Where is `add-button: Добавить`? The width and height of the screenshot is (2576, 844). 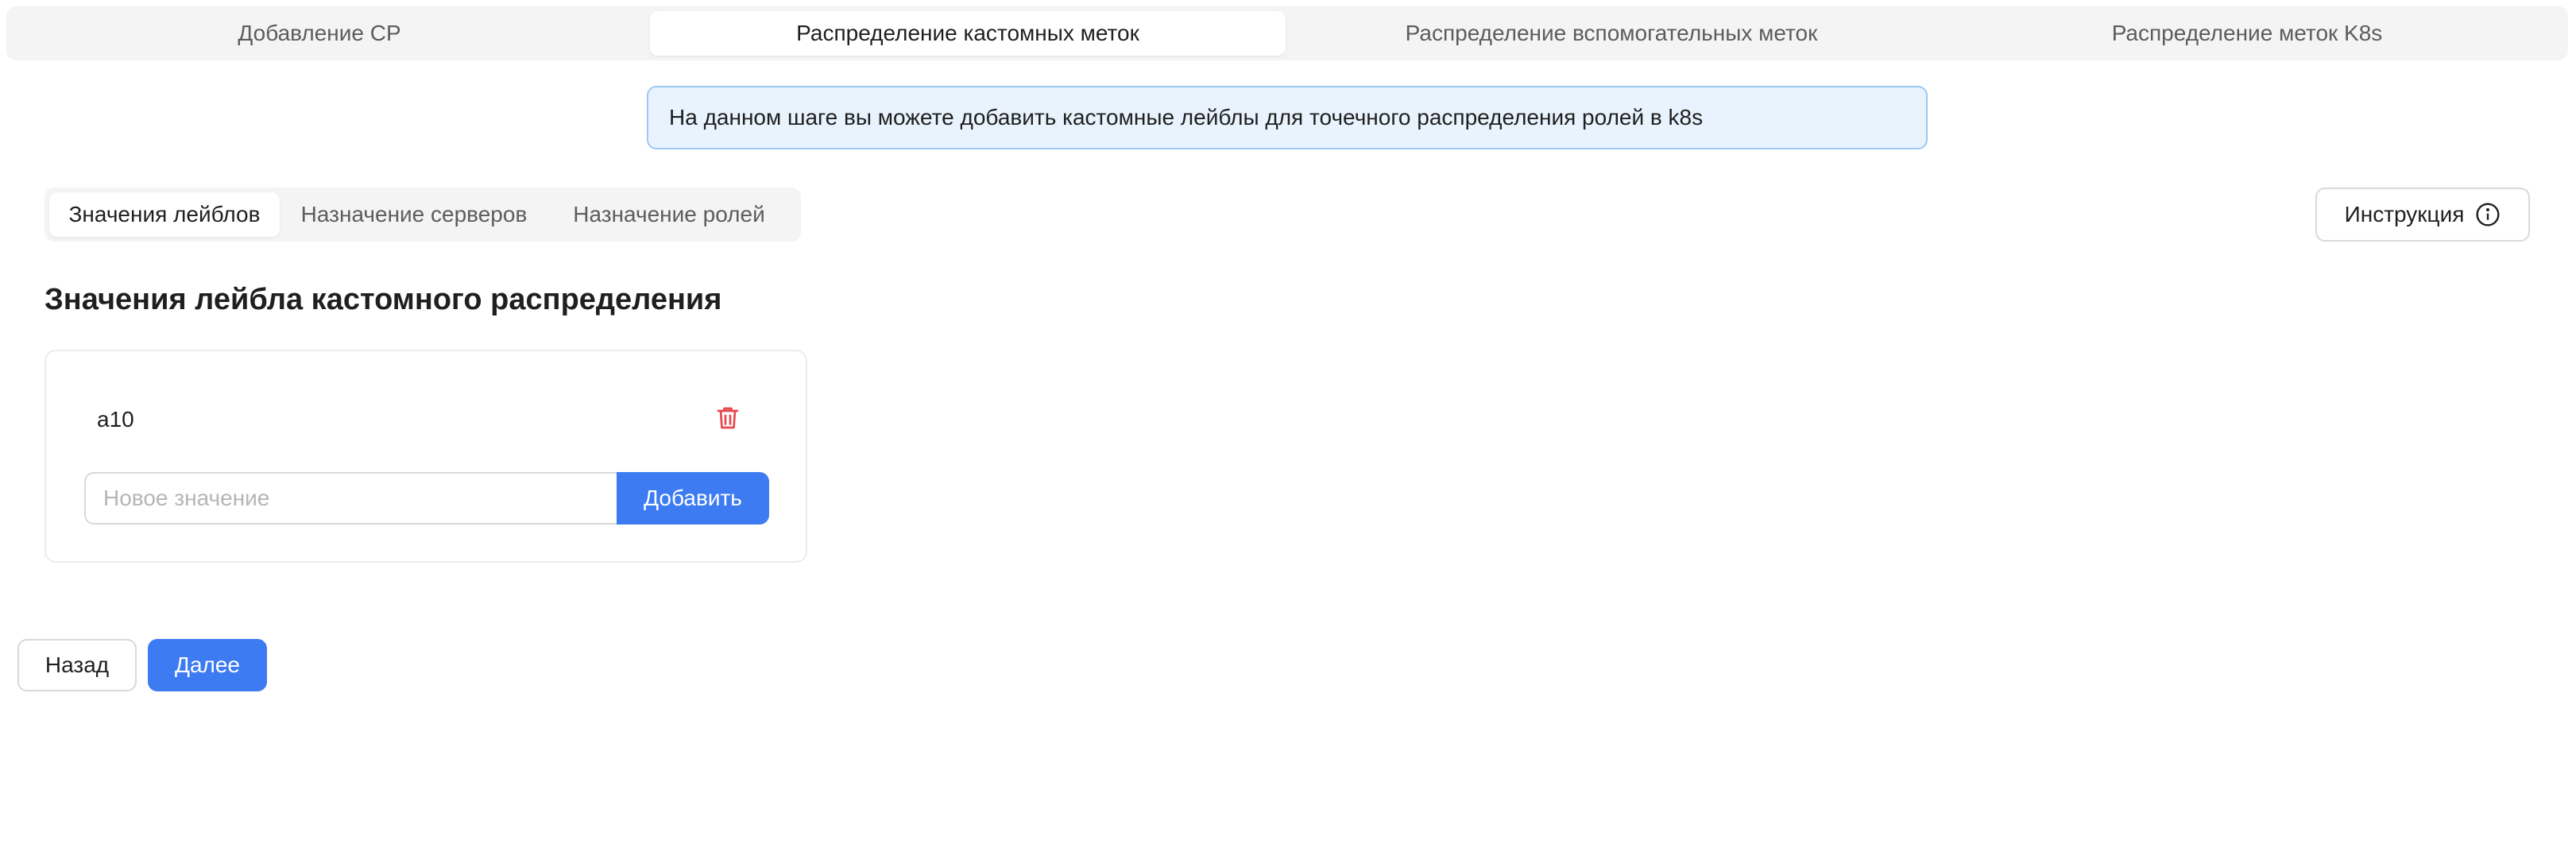 add-button: Добавить is located at coordinates (693, 498).